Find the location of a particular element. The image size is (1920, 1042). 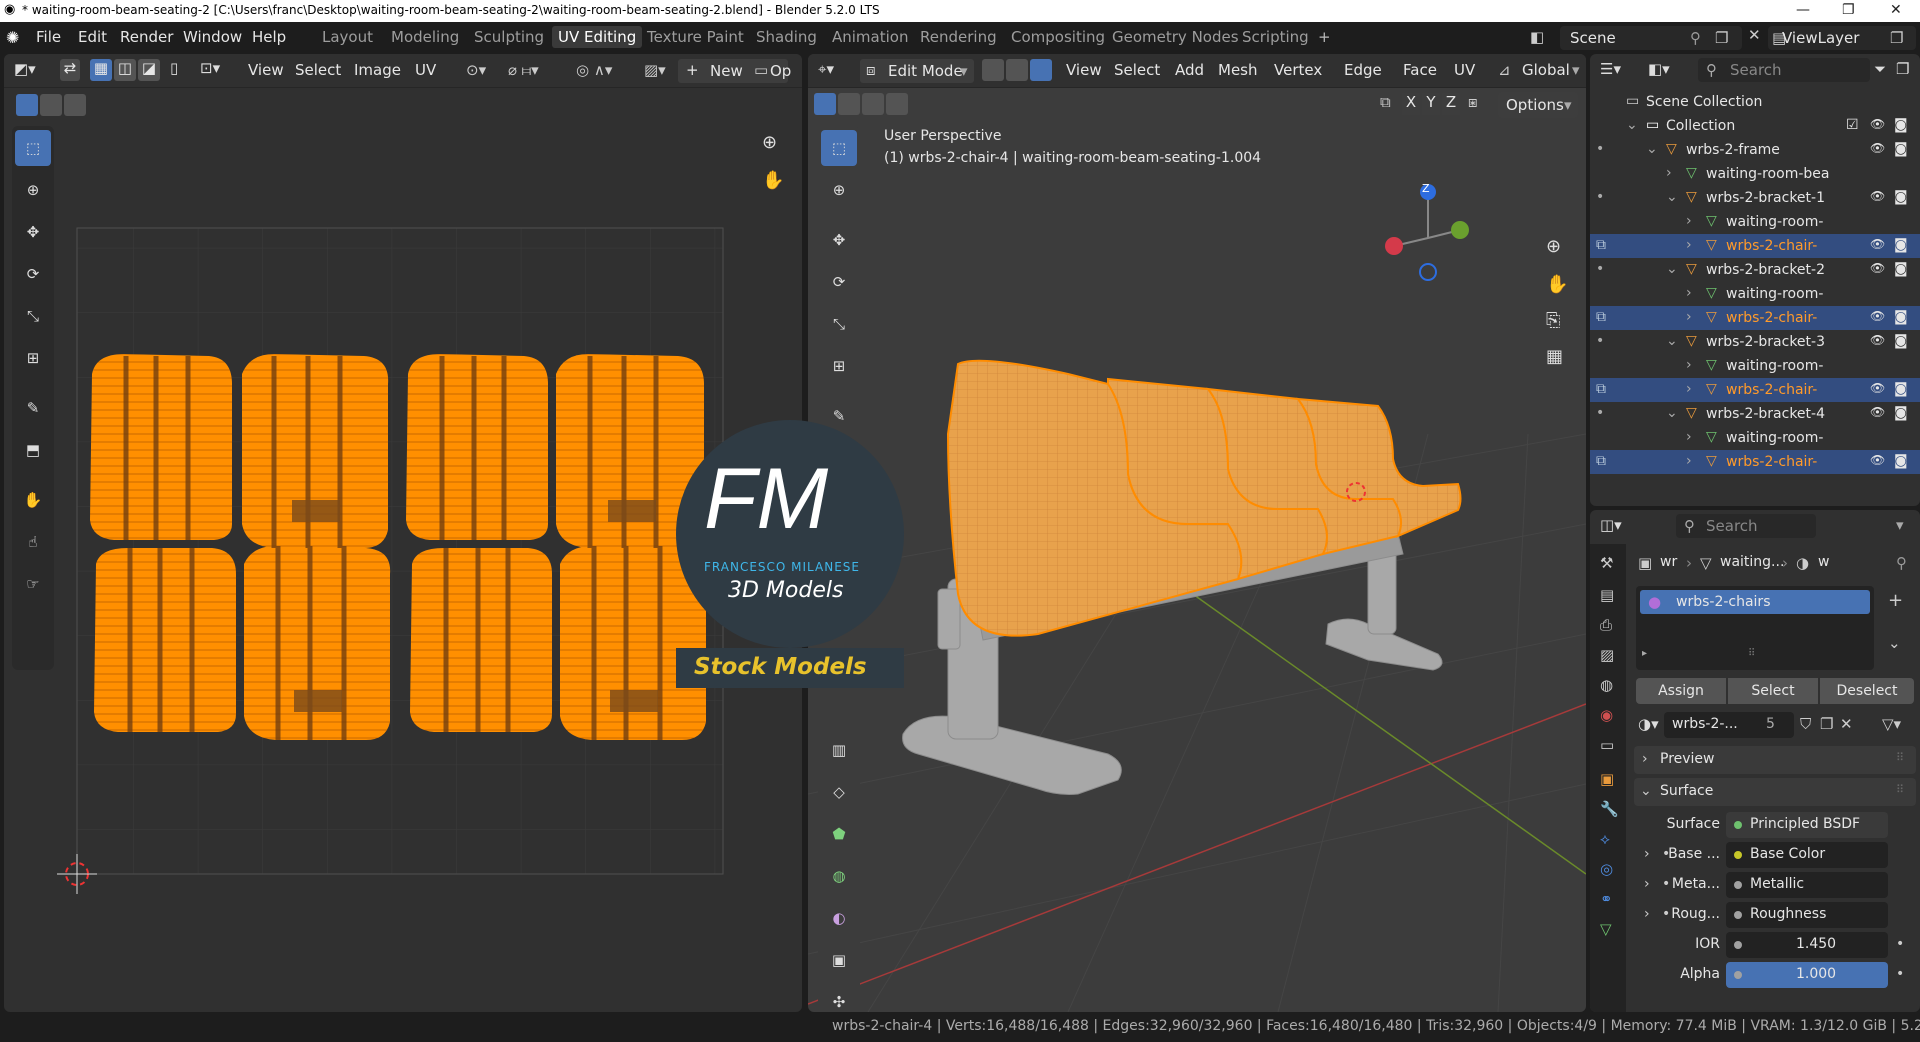

loop-cut-tool-icon: ▥ is located at coordinates (839, 750).